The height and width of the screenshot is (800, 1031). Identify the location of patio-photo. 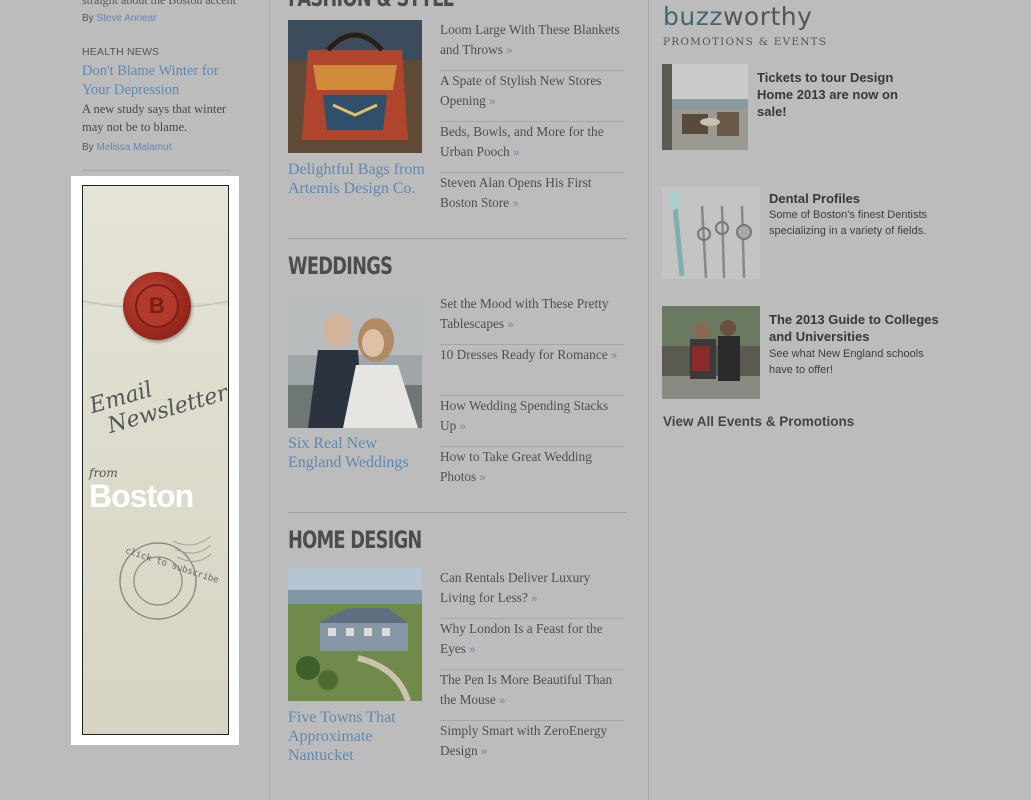
(705, 107).